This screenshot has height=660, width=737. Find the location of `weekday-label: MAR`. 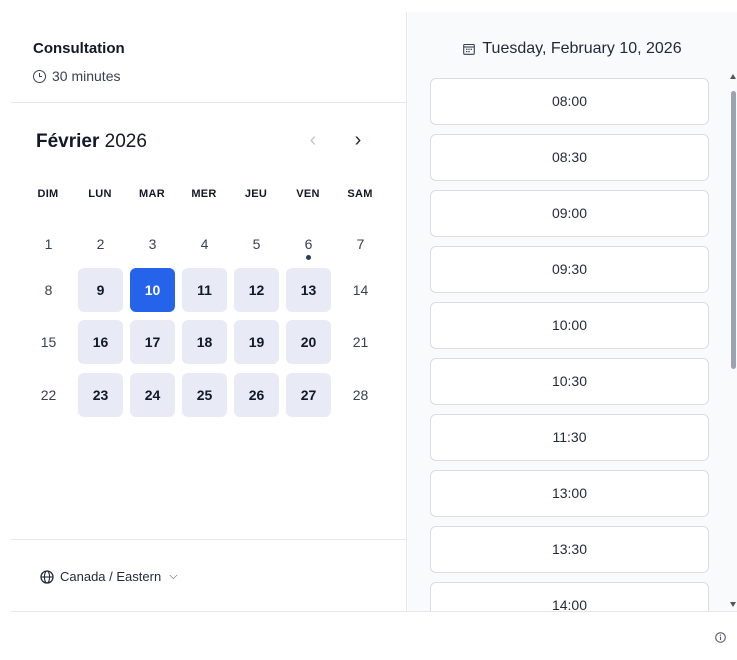

weekday-label: MAR is located at coordinates (152, 194).